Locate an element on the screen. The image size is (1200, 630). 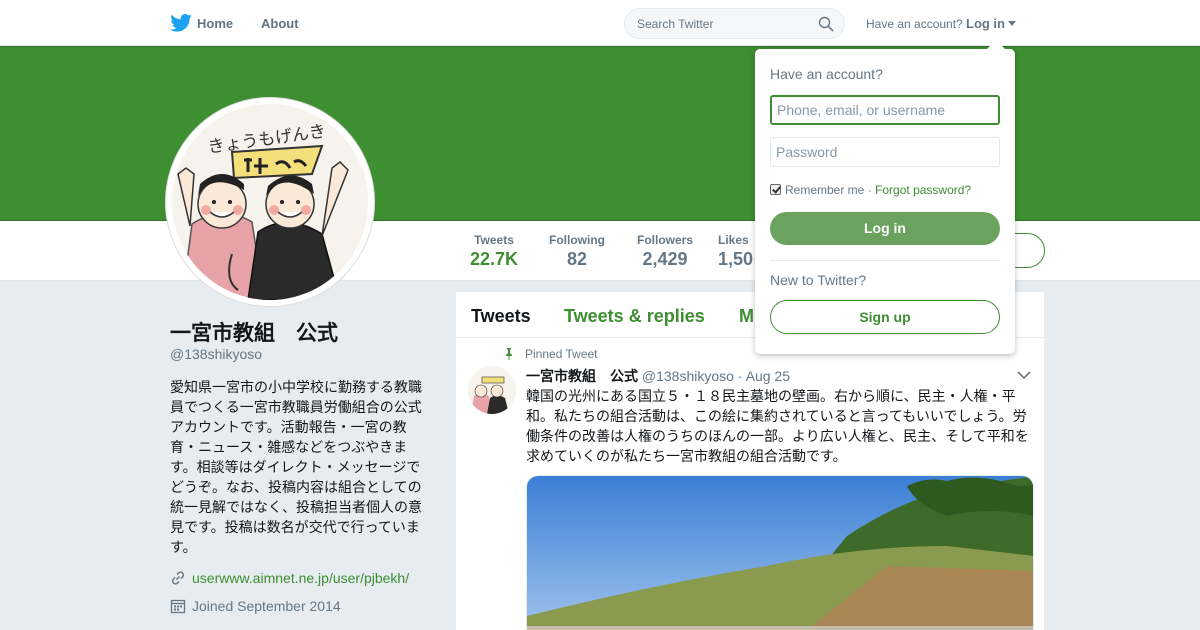
profile-avatar: きょうもげんき is located at coordinates (270, 202).